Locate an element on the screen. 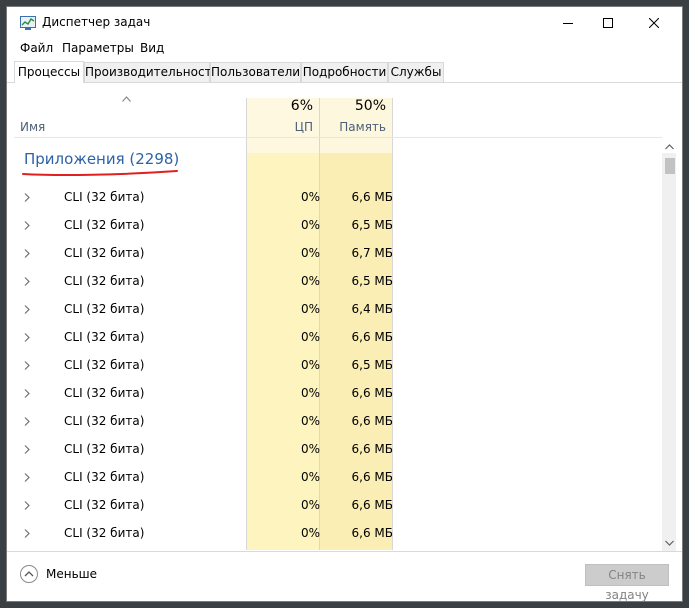 This screenshot has width=689, height=608. tab-details: Подробности is located at coordinates (344, 72).